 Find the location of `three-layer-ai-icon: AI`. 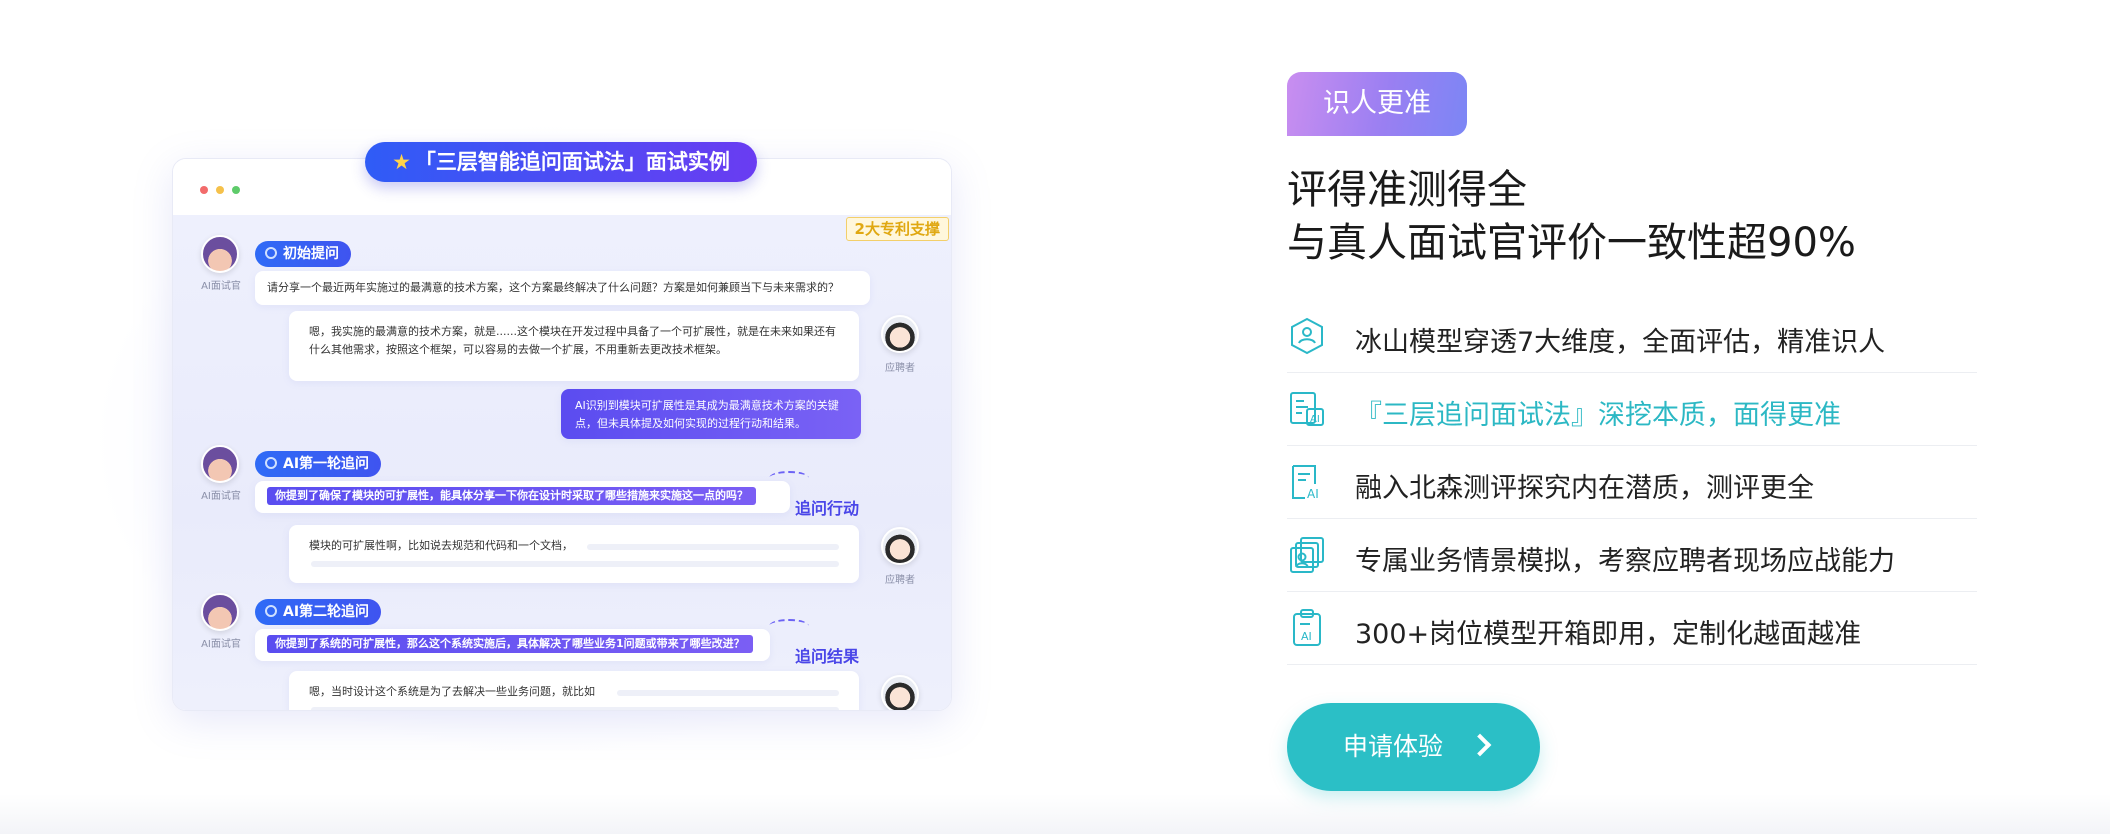

three-layer-ai-icon: AI is located at coordinates (1307, 409).